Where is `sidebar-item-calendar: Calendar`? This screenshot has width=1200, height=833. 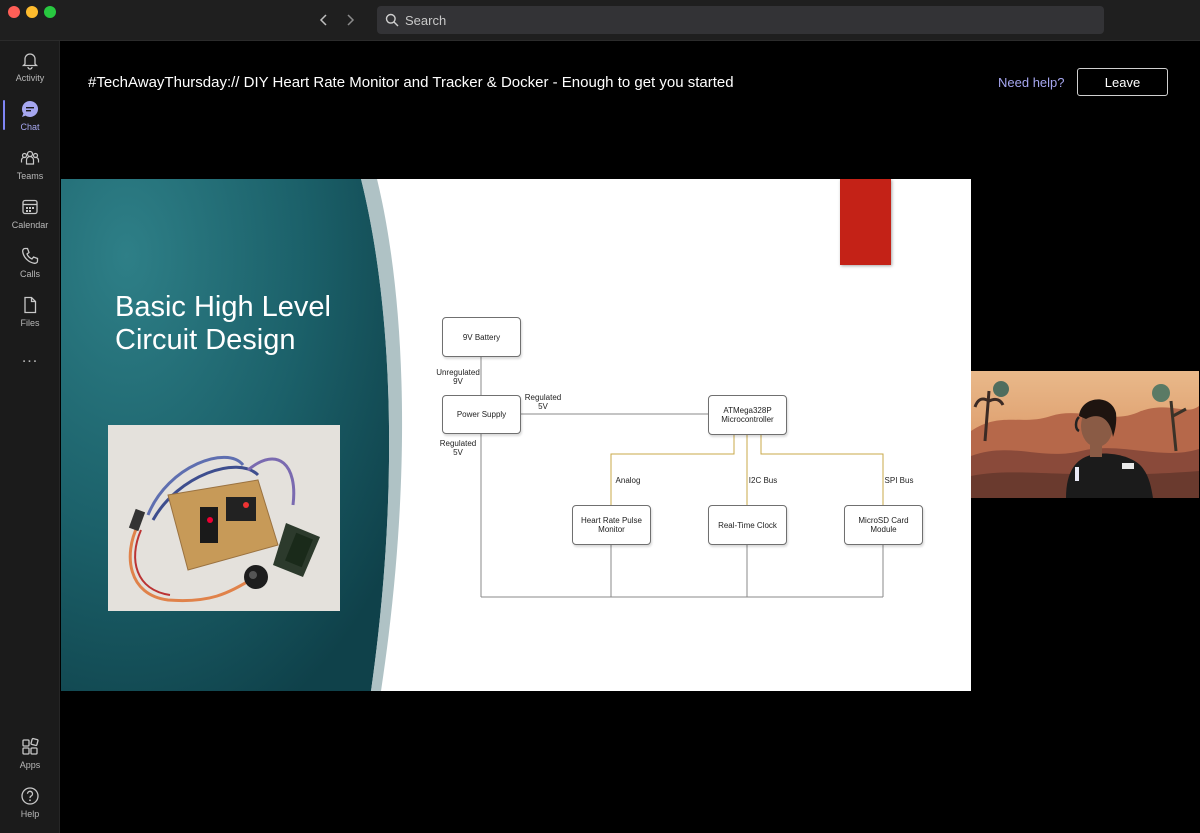
sidebar-item-calendar: Calendar is located at coordinates (30, 213).